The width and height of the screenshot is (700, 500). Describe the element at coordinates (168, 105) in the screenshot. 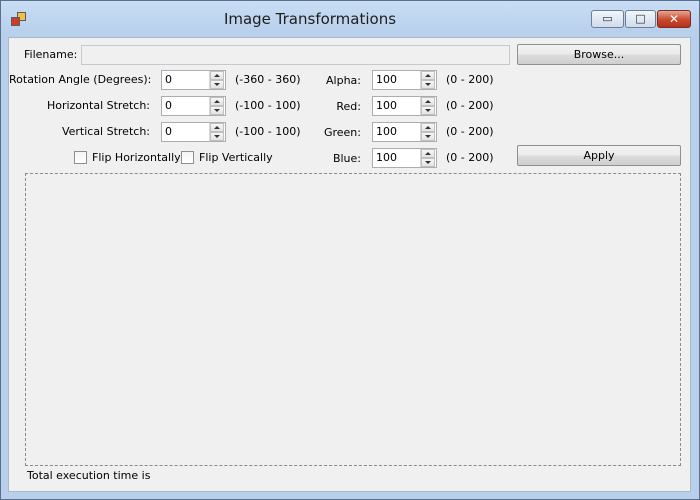

I see `horizontal-stretch-value: 0` at that location.